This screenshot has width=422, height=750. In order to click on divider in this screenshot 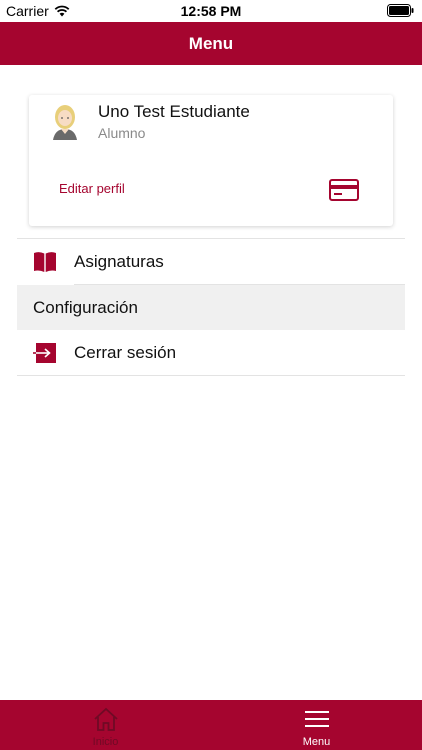, I will do `click(211, 375)`.